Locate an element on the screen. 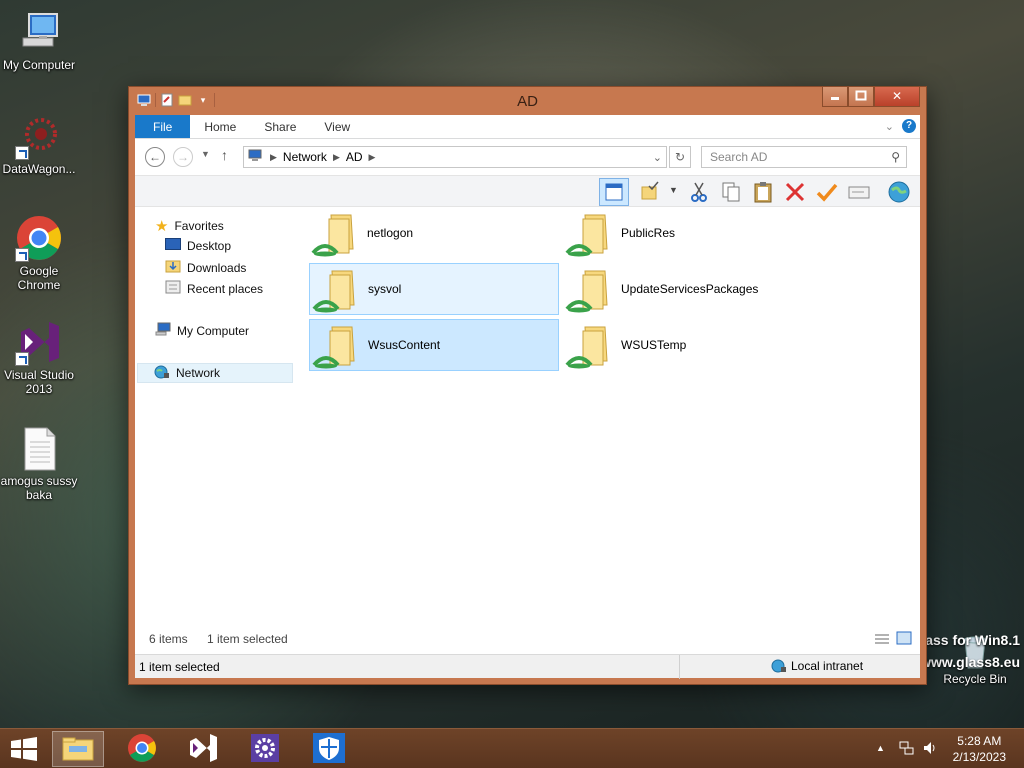 Image resolution: width=1024 pixels, height=768 pixels. select-dropdown-icon: ▼ is located at coordinates (673, 190).